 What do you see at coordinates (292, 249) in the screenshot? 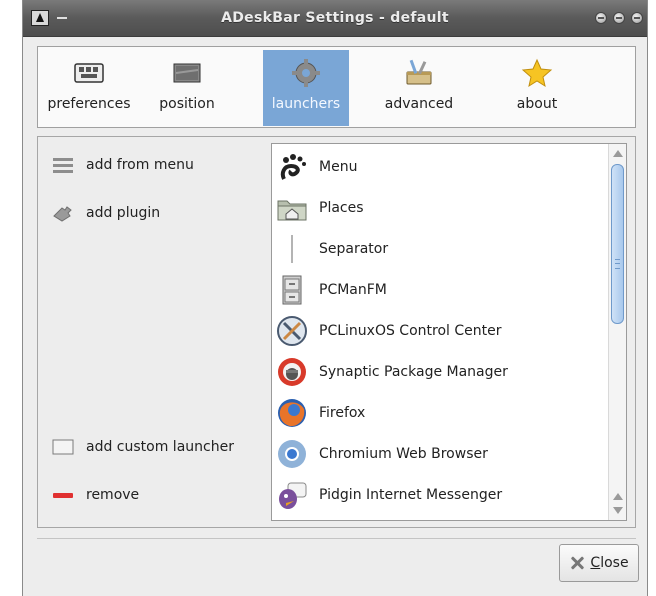
I see `separator-icon` at bounding box center [292, 249].